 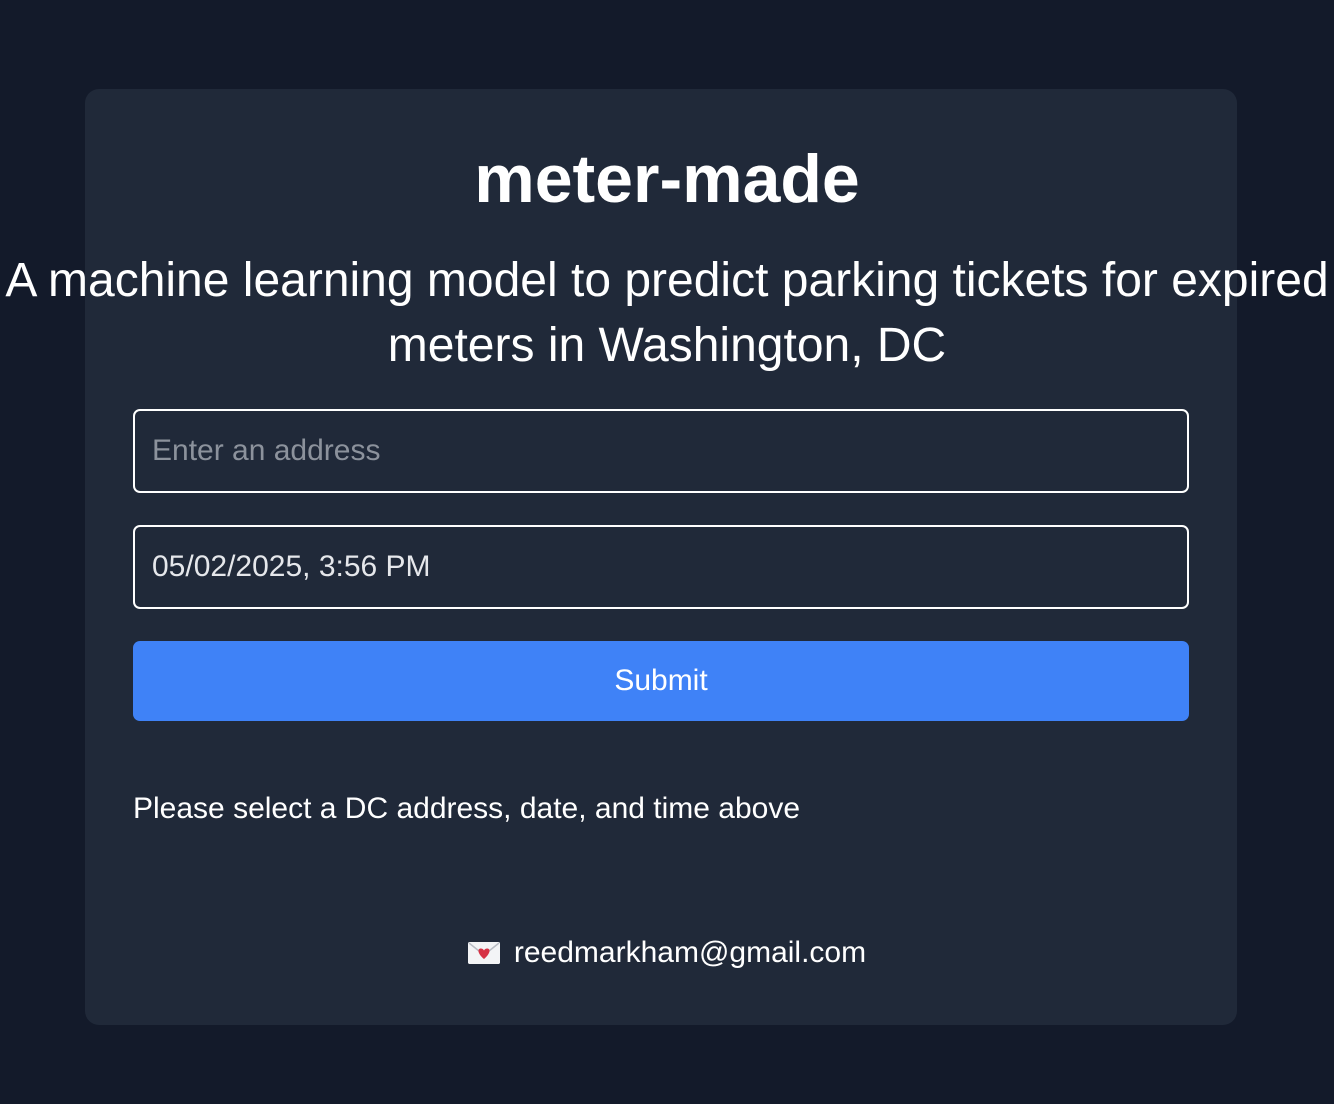 What do you see at coordinates (690, 952) in the screenshot?
I see `email-link: reedmarkham@gmail.com` at bounding box center [690, 952].